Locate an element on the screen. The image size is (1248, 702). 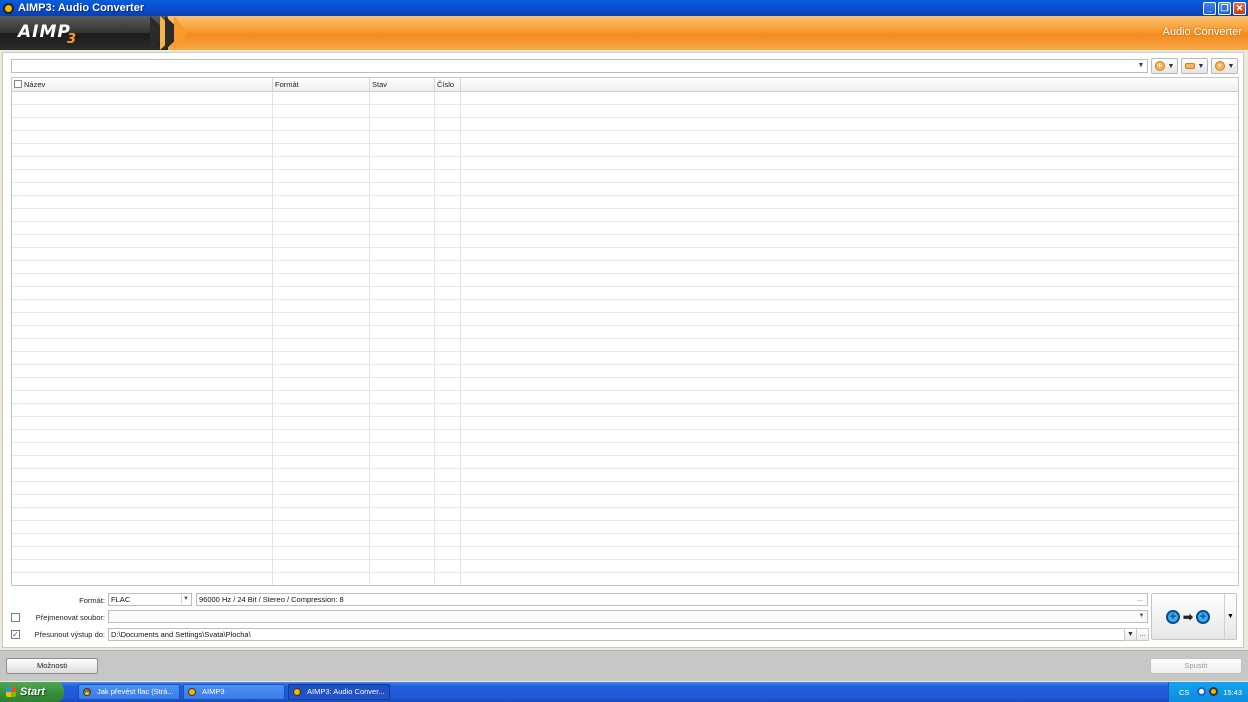
remove-icon is located at coordinates (1189, 66).